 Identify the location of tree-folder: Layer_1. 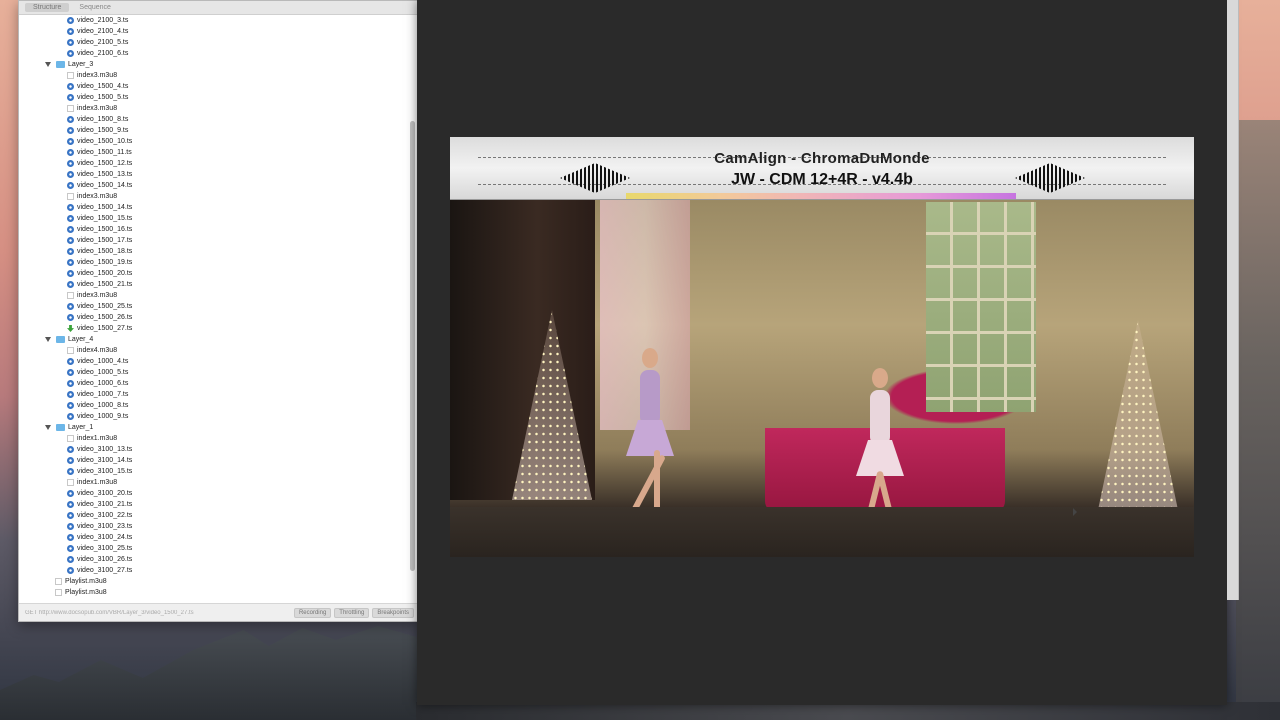
(213, 427).